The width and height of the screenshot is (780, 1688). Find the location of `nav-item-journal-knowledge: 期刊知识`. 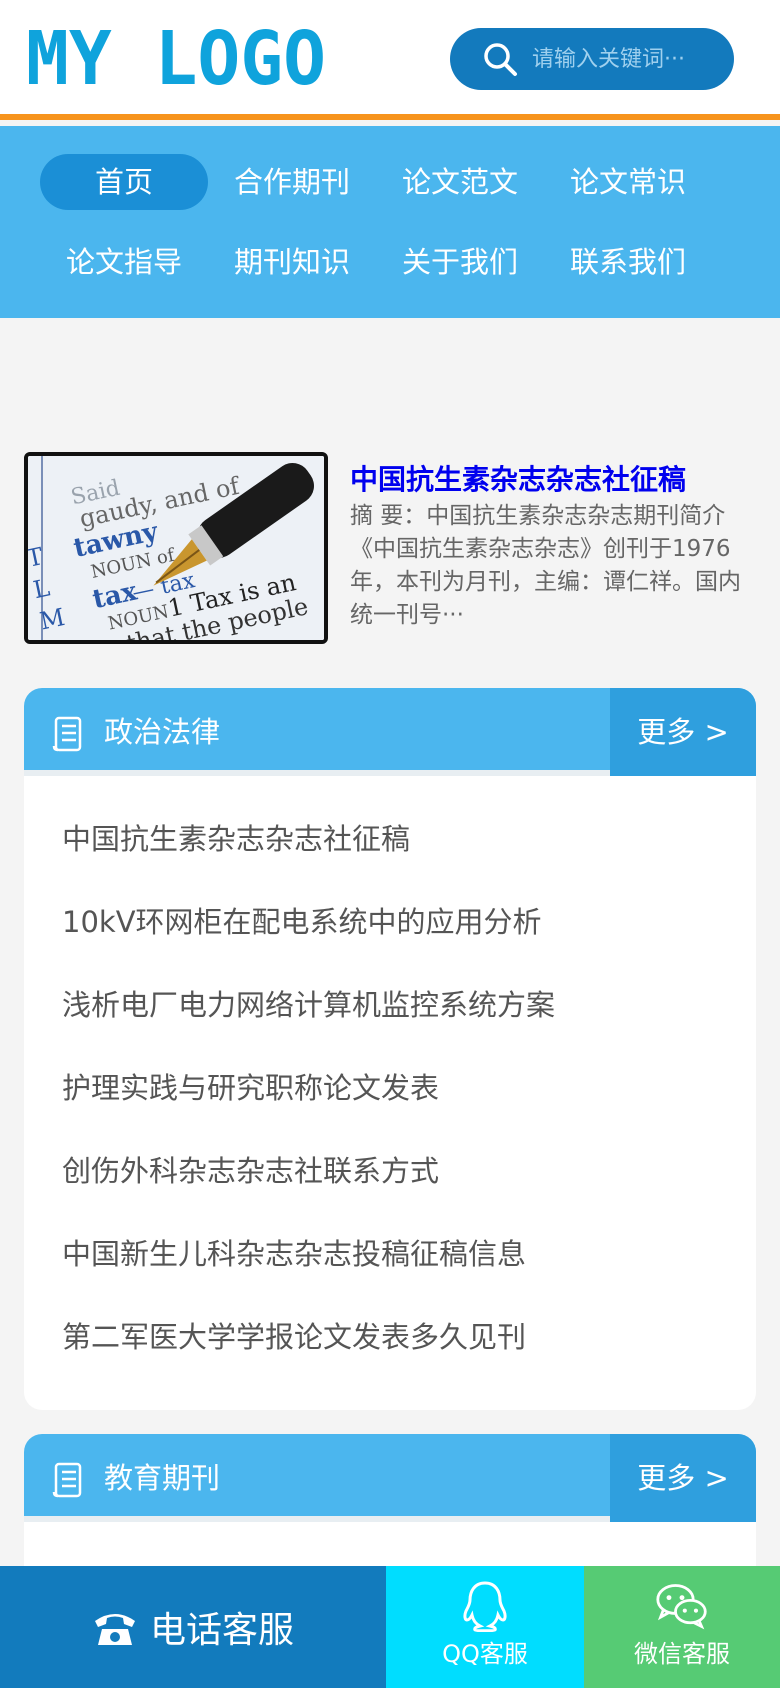

nav-item-journal-knowledge: 期刊知识 is located at coordinates (292, 262).